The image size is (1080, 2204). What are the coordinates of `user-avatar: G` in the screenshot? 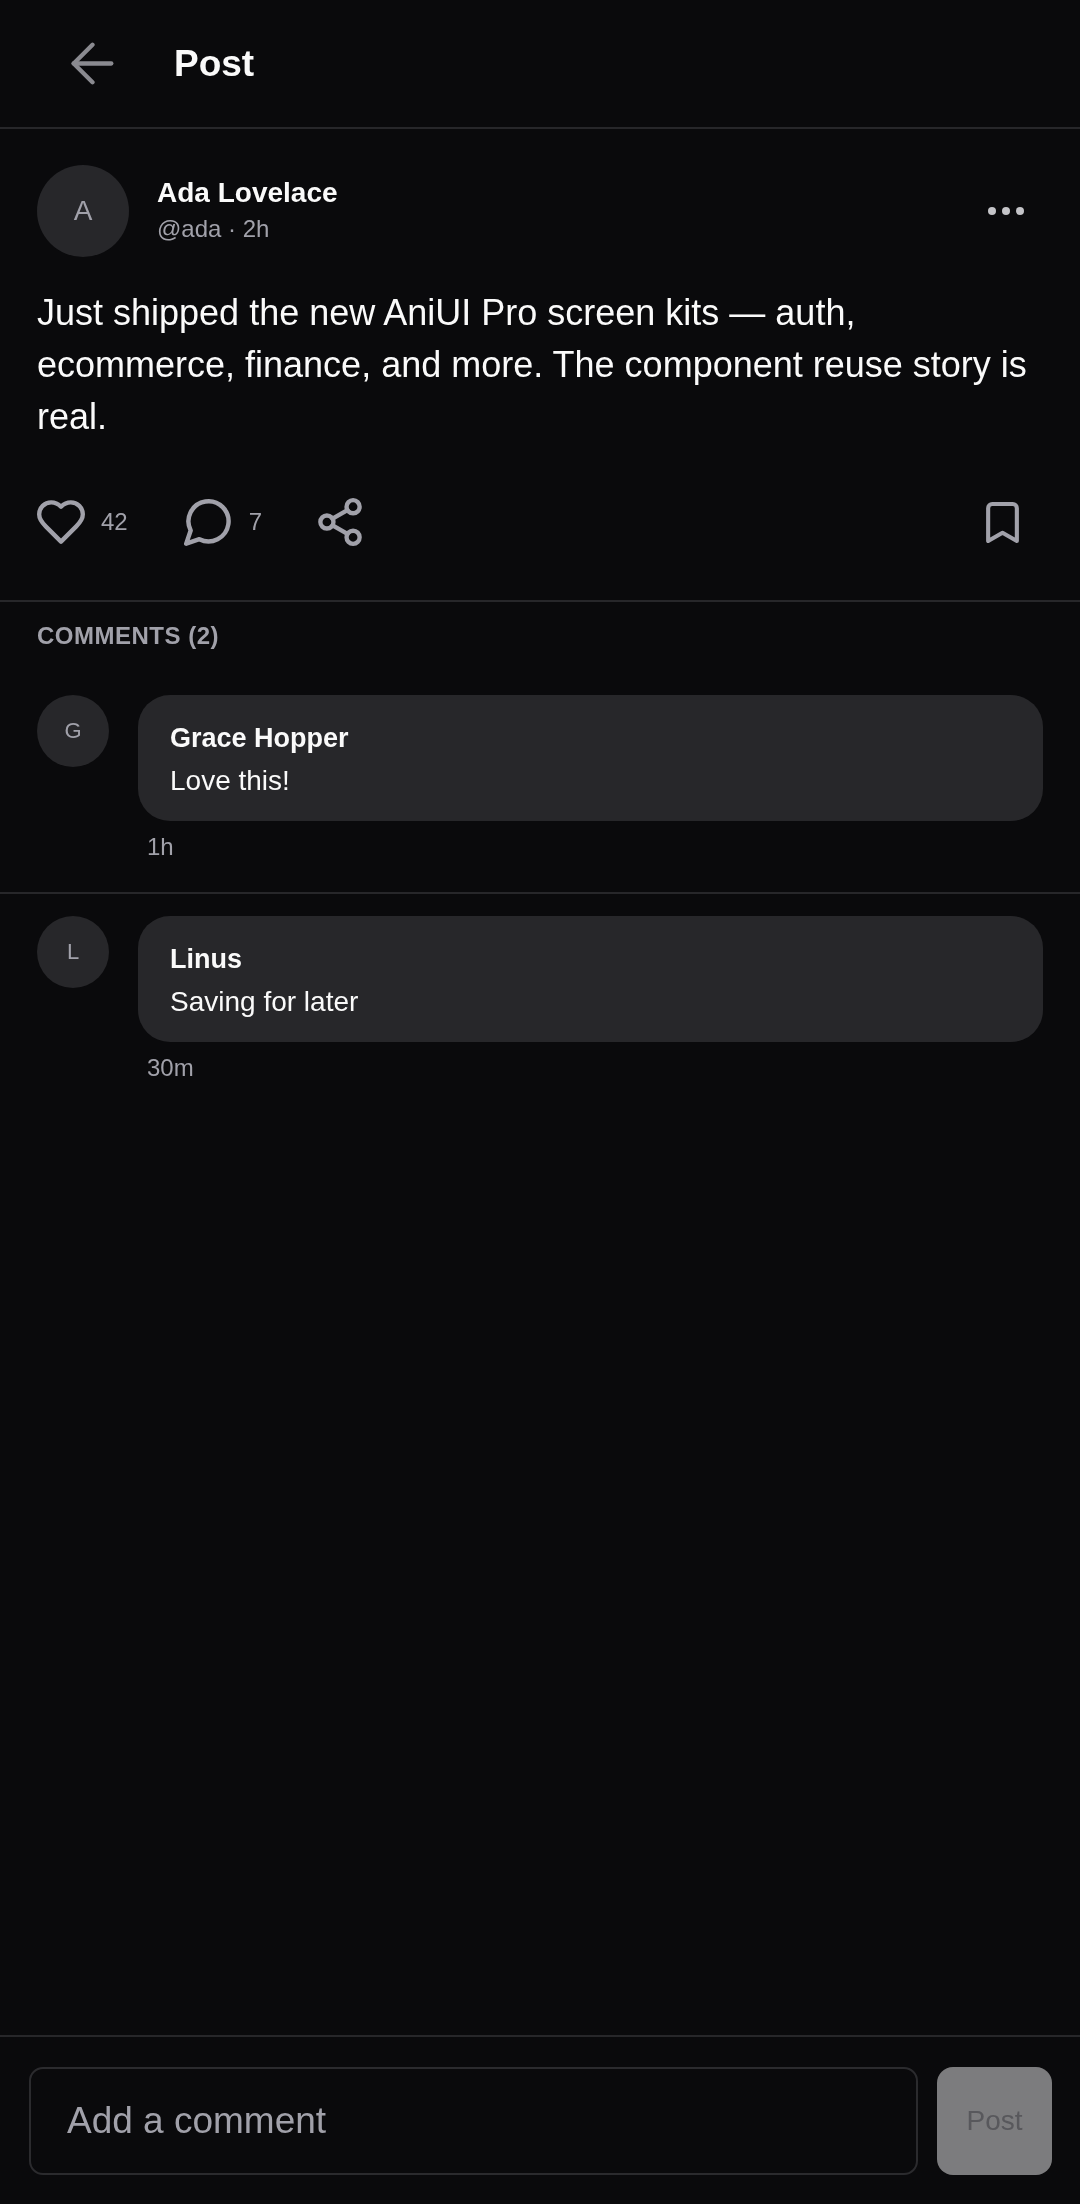 It's located at (73, 731).